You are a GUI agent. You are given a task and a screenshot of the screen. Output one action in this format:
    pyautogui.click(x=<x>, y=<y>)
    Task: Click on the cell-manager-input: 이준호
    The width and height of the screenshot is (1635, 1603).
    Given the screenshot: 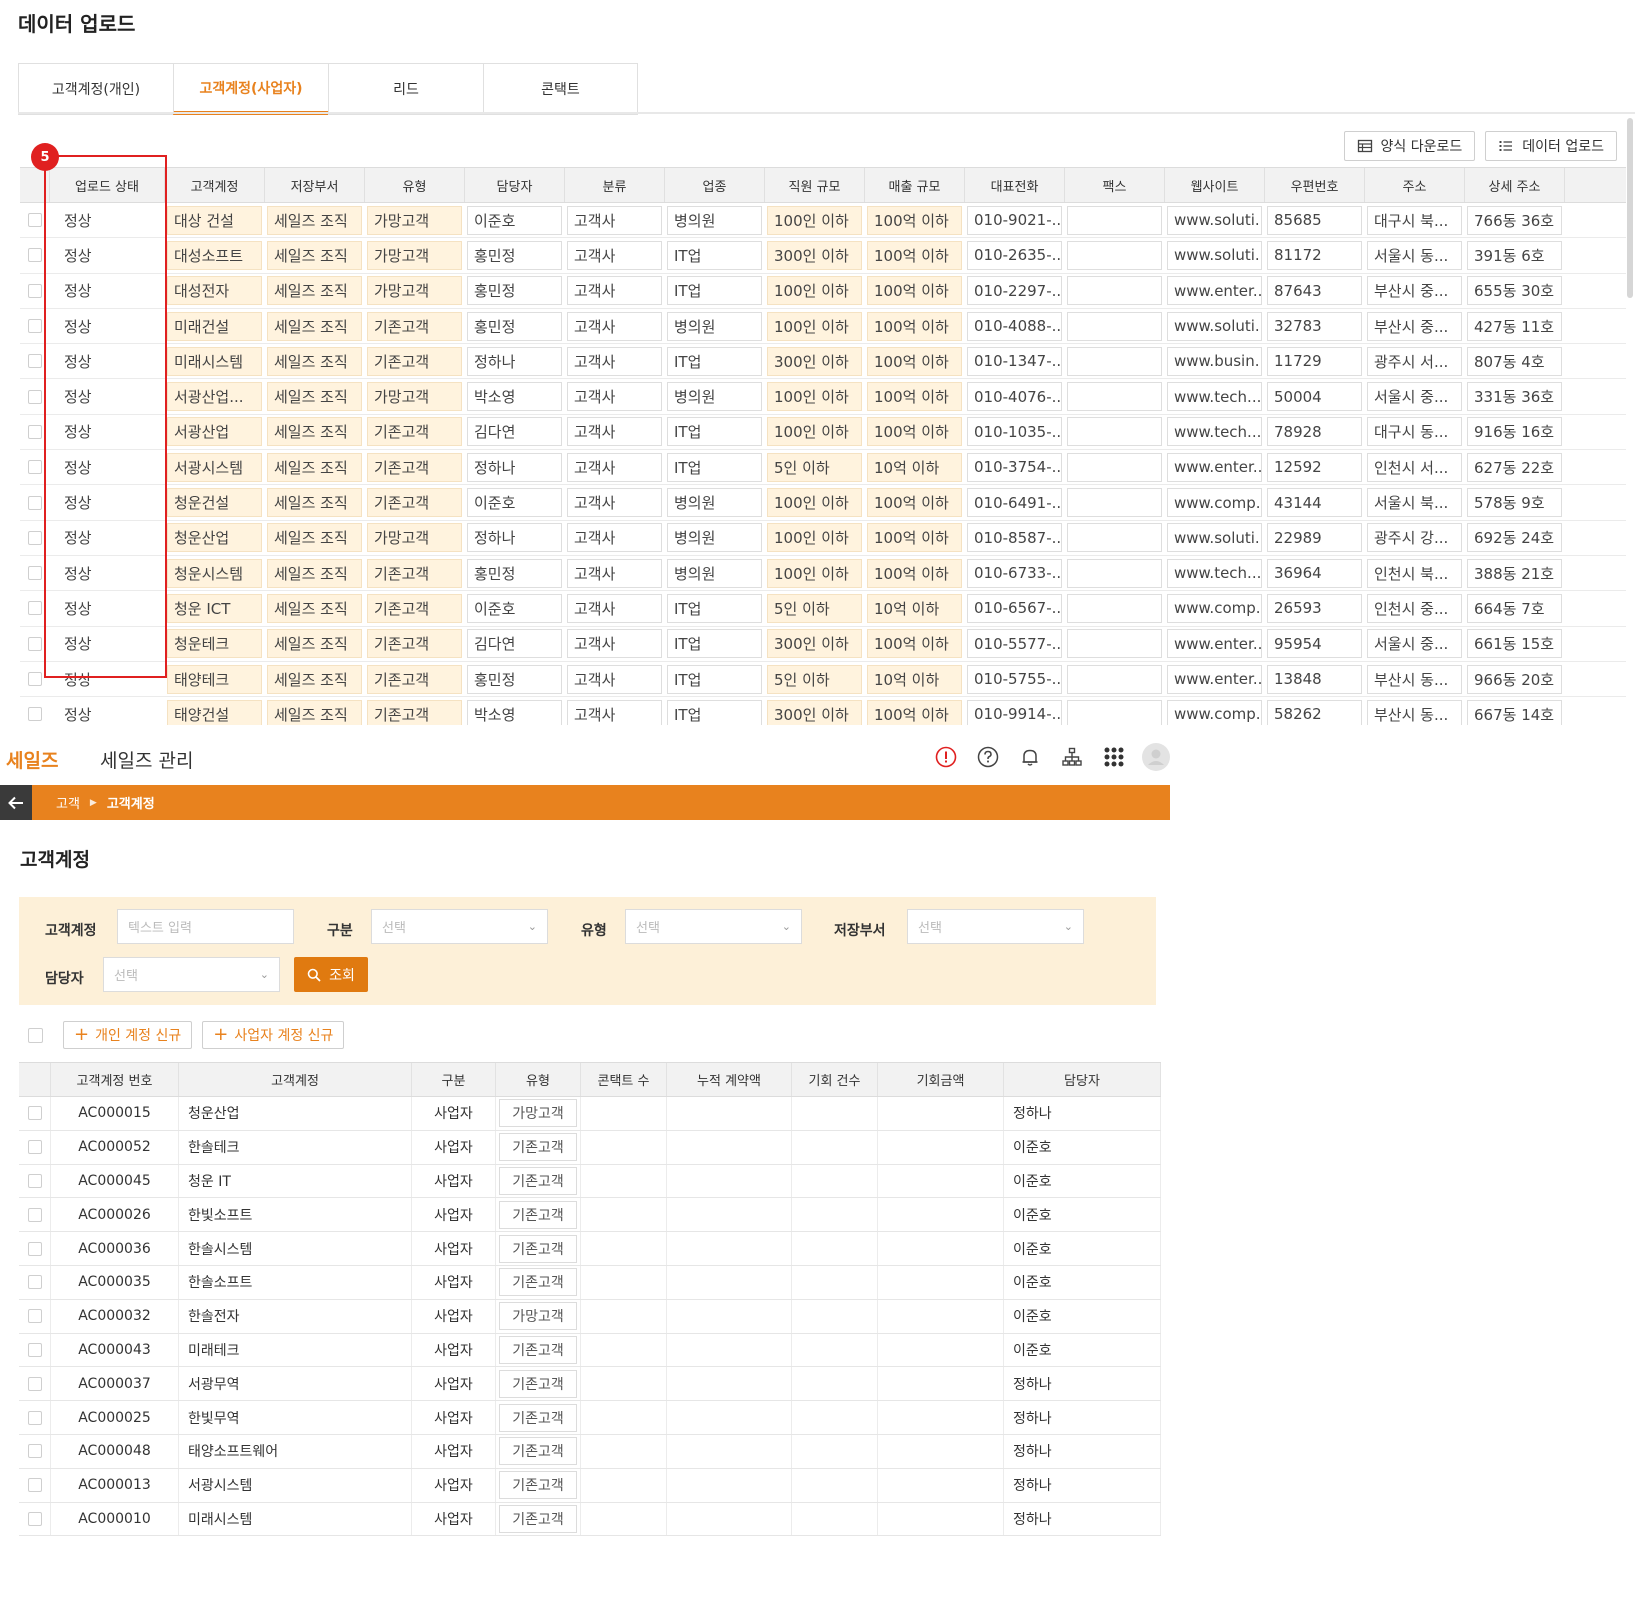 What is the action you would take?
    pyautogui.click(x=514, y=608)
    